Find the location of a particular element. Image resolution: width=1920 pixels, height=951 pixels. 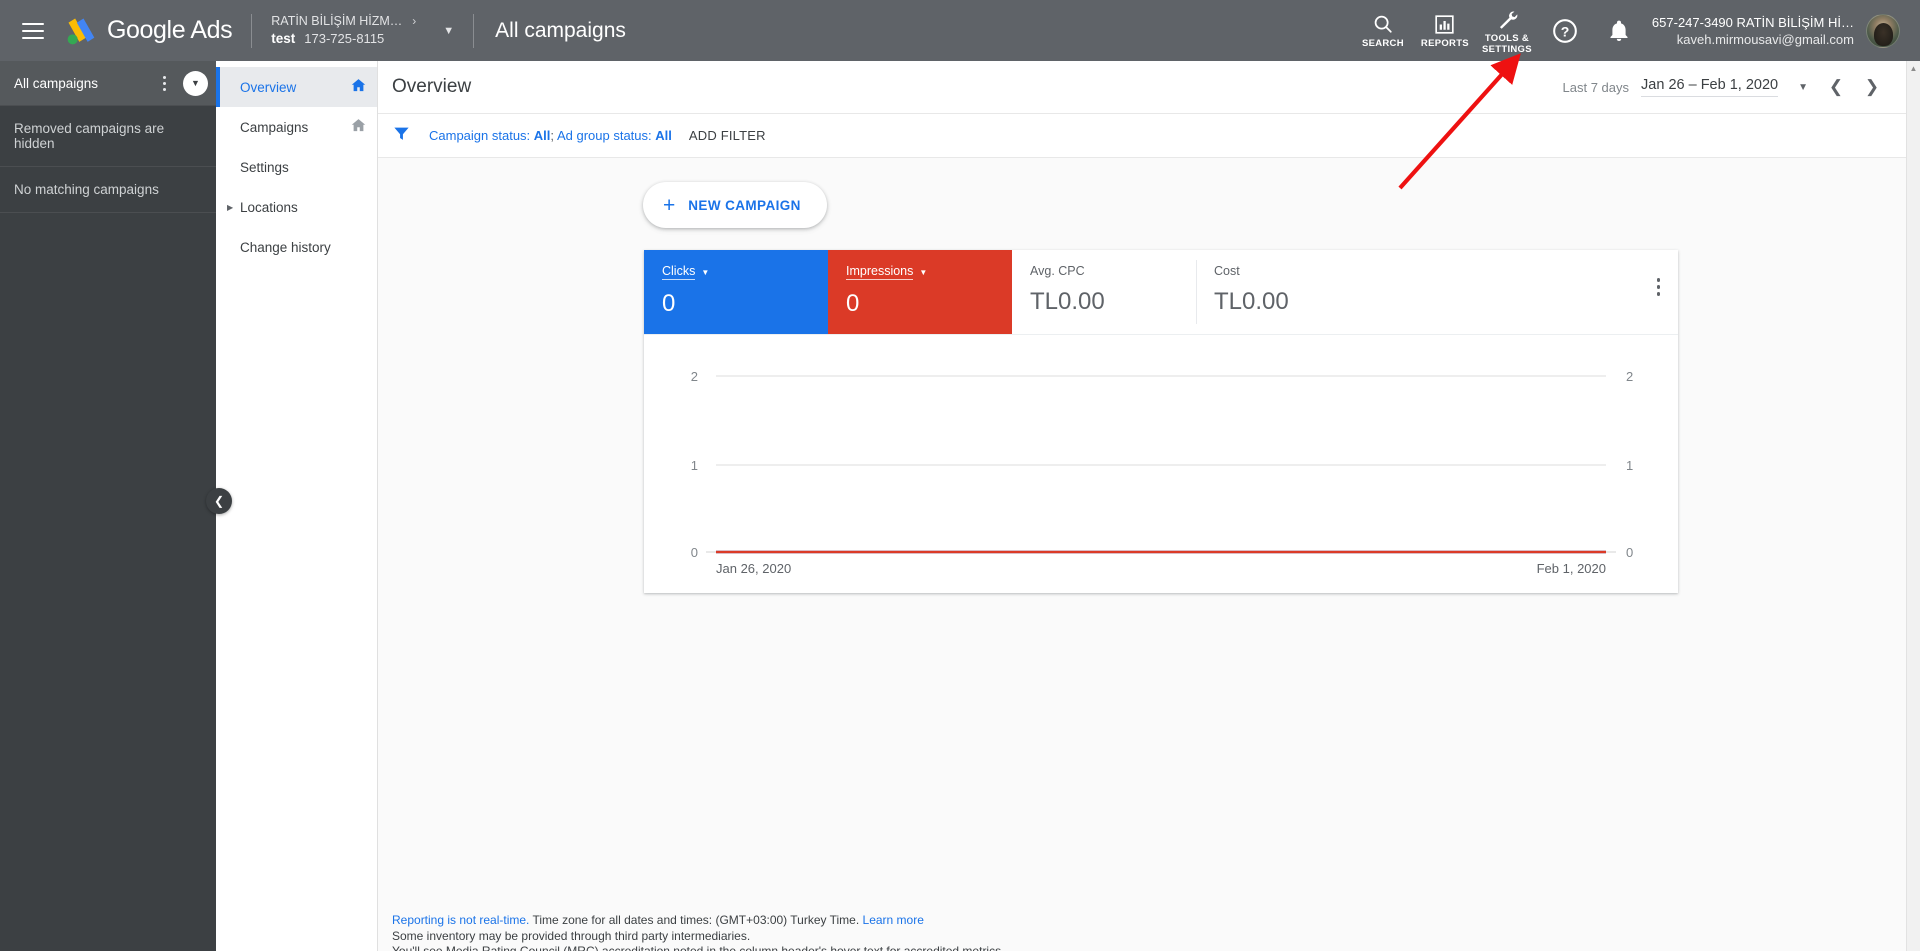

campaign-status-label: Campaign status: is located at coordinates (480, 135).